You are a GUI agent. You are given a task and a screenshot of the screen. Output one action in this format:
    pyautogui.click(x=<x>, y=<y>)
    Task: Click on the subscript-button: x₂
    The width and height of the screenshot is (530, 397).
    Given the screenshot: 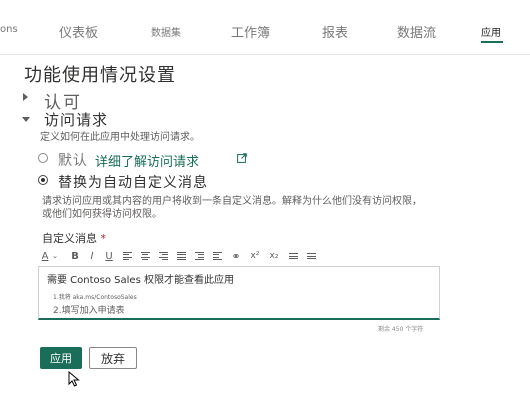 What is the action you would take?
    pyautogui.click(x=274, y=256)
    